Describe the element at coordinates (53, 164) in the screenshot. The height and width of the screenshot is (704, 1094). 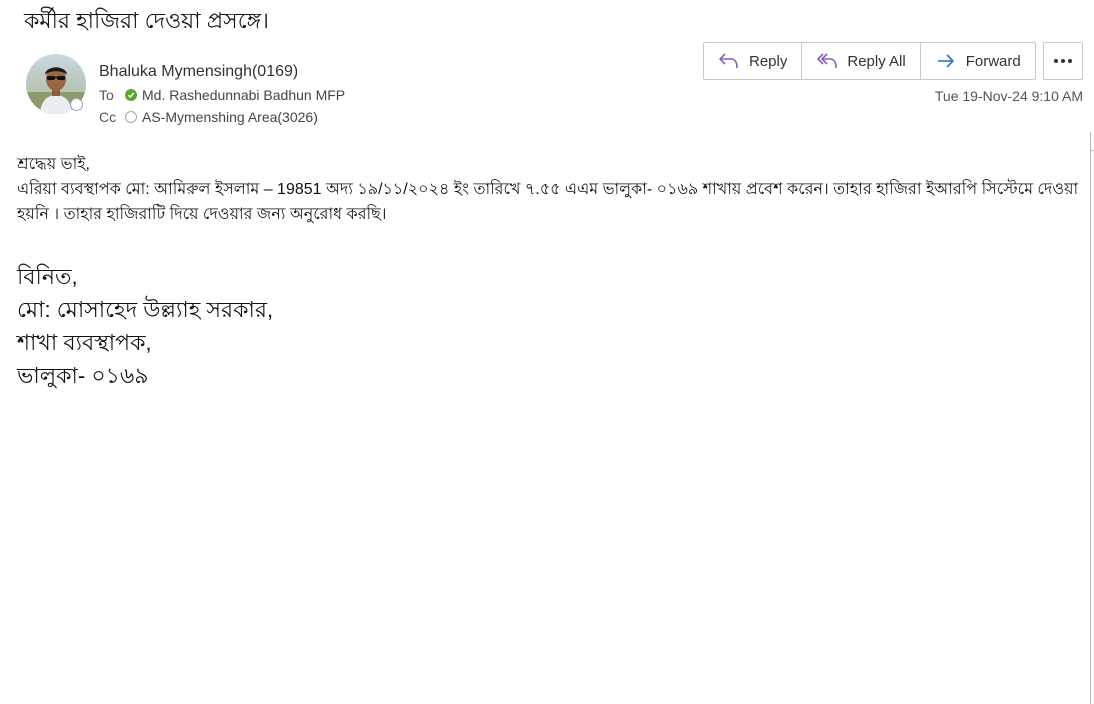
I see `body-greeting: শ্রদ্ধেয় ভাই,` at that location.